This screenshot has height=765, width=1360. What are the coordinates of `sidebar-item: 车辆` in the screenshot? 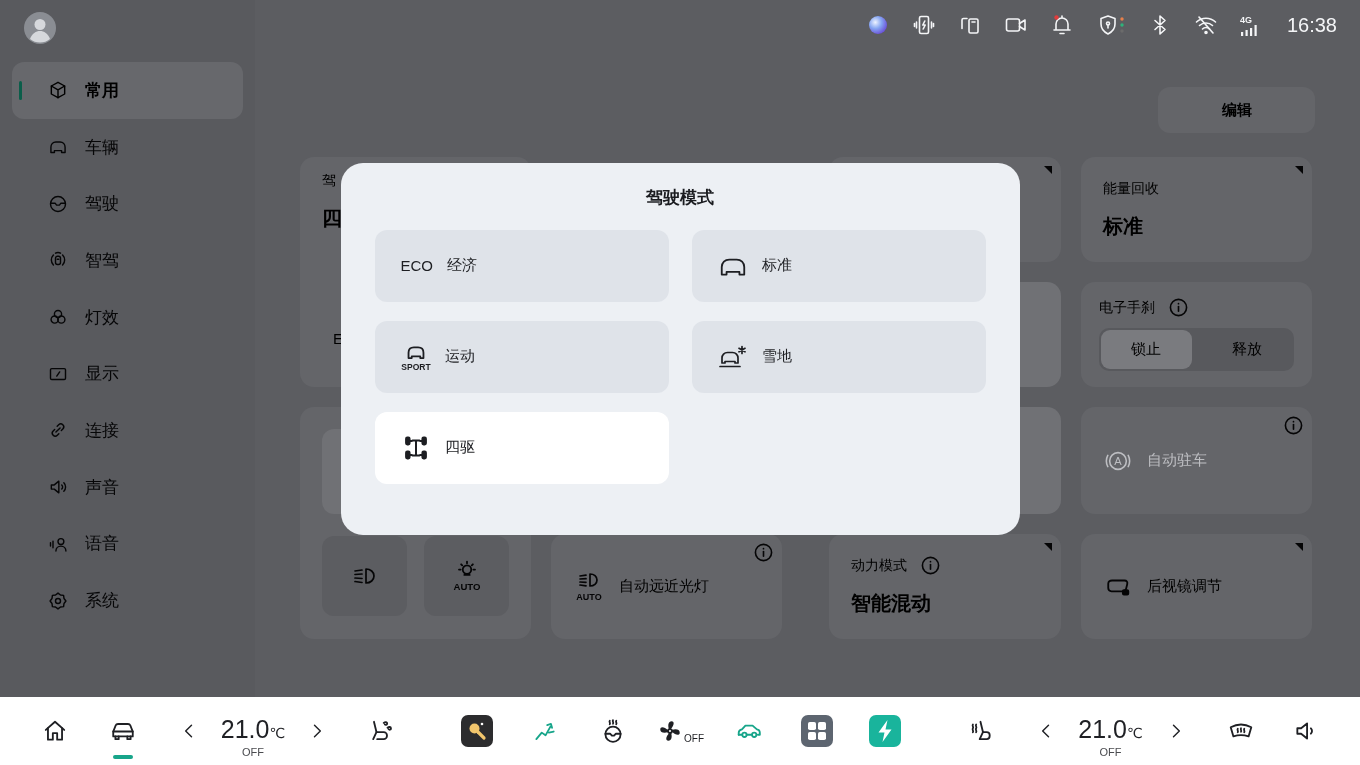 It's located at (127, 147).